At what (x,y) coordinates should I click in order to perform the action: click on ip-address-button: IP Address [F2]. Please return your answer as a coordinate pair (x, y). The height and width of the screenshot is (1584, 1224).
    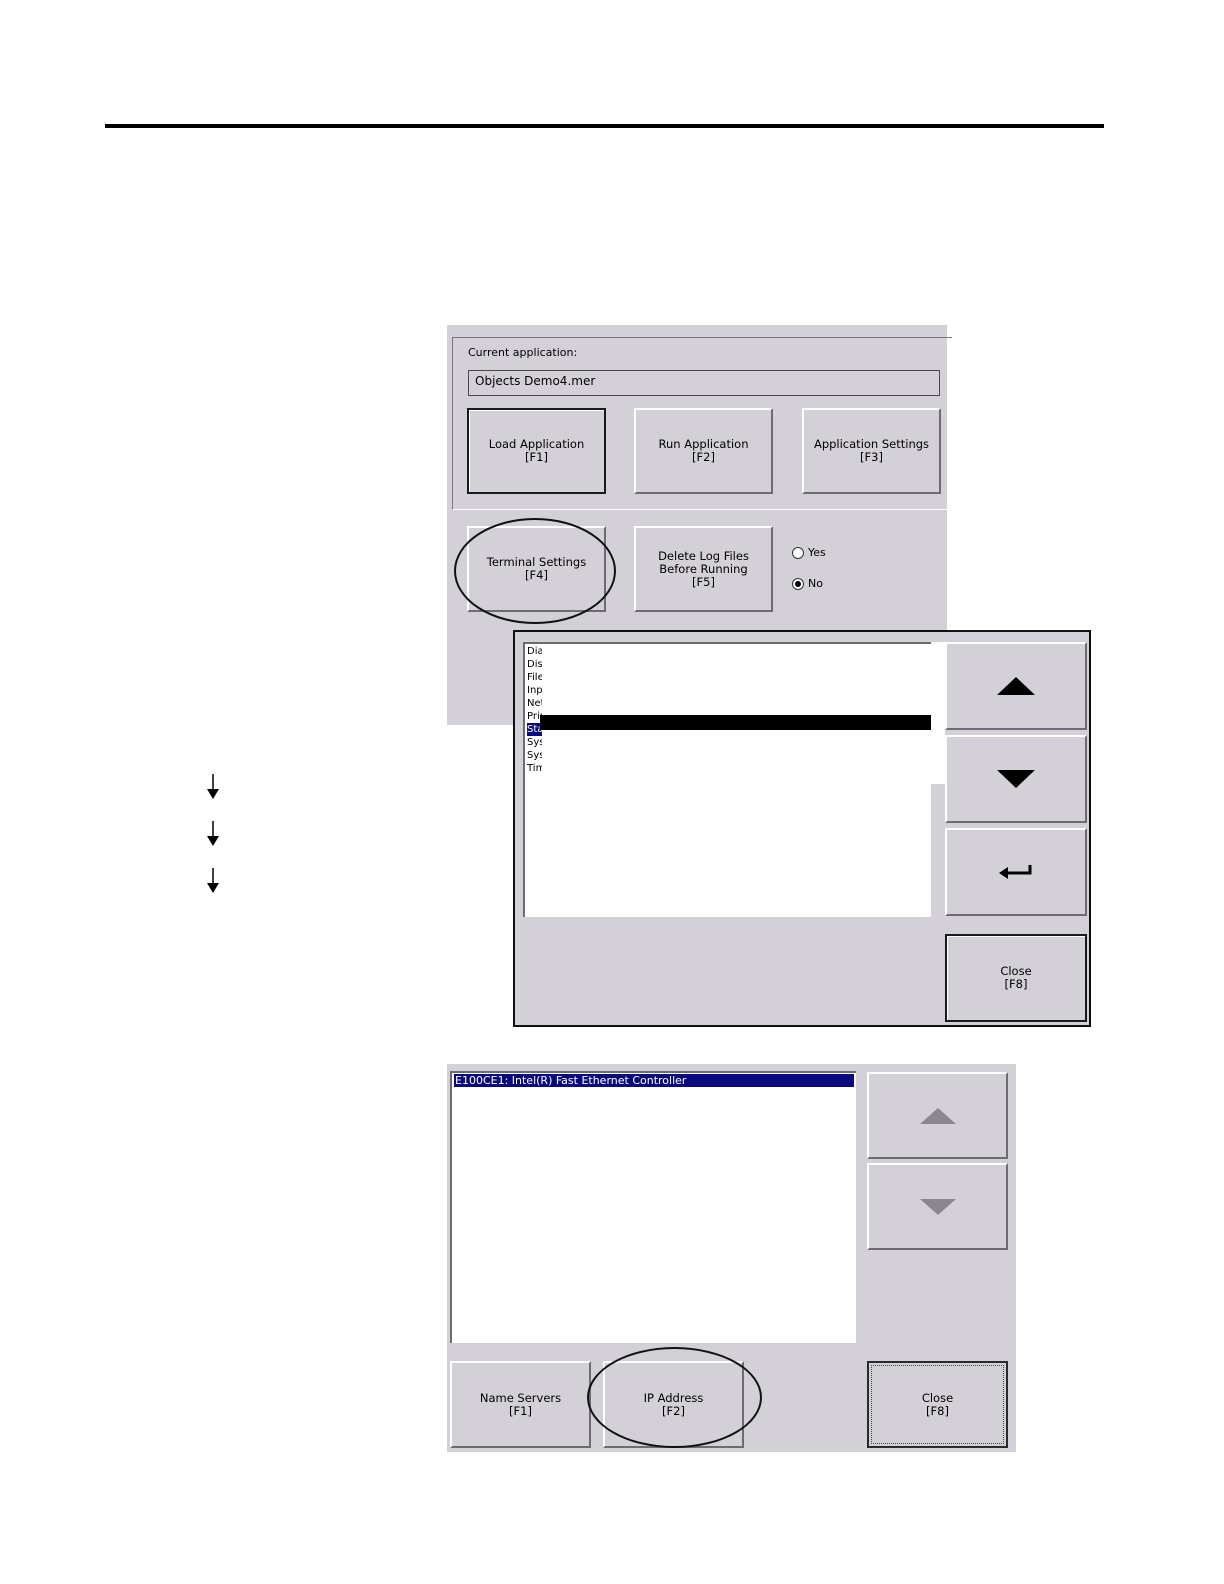
    Looking at the image, I should click on (673, 1404).